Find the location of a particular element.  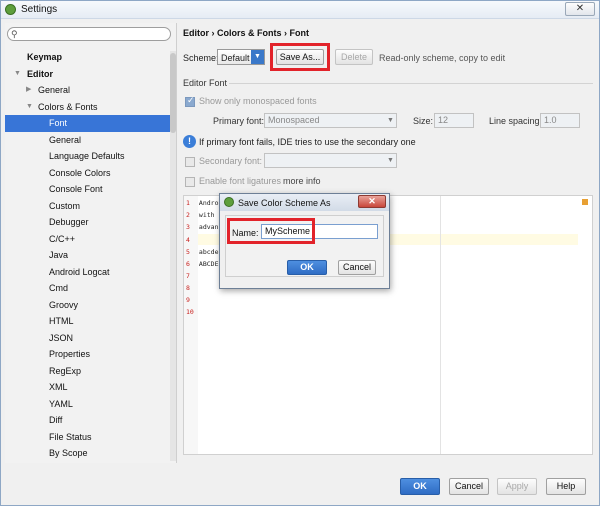

name-field-highlight is located at coordinates (271, 231).